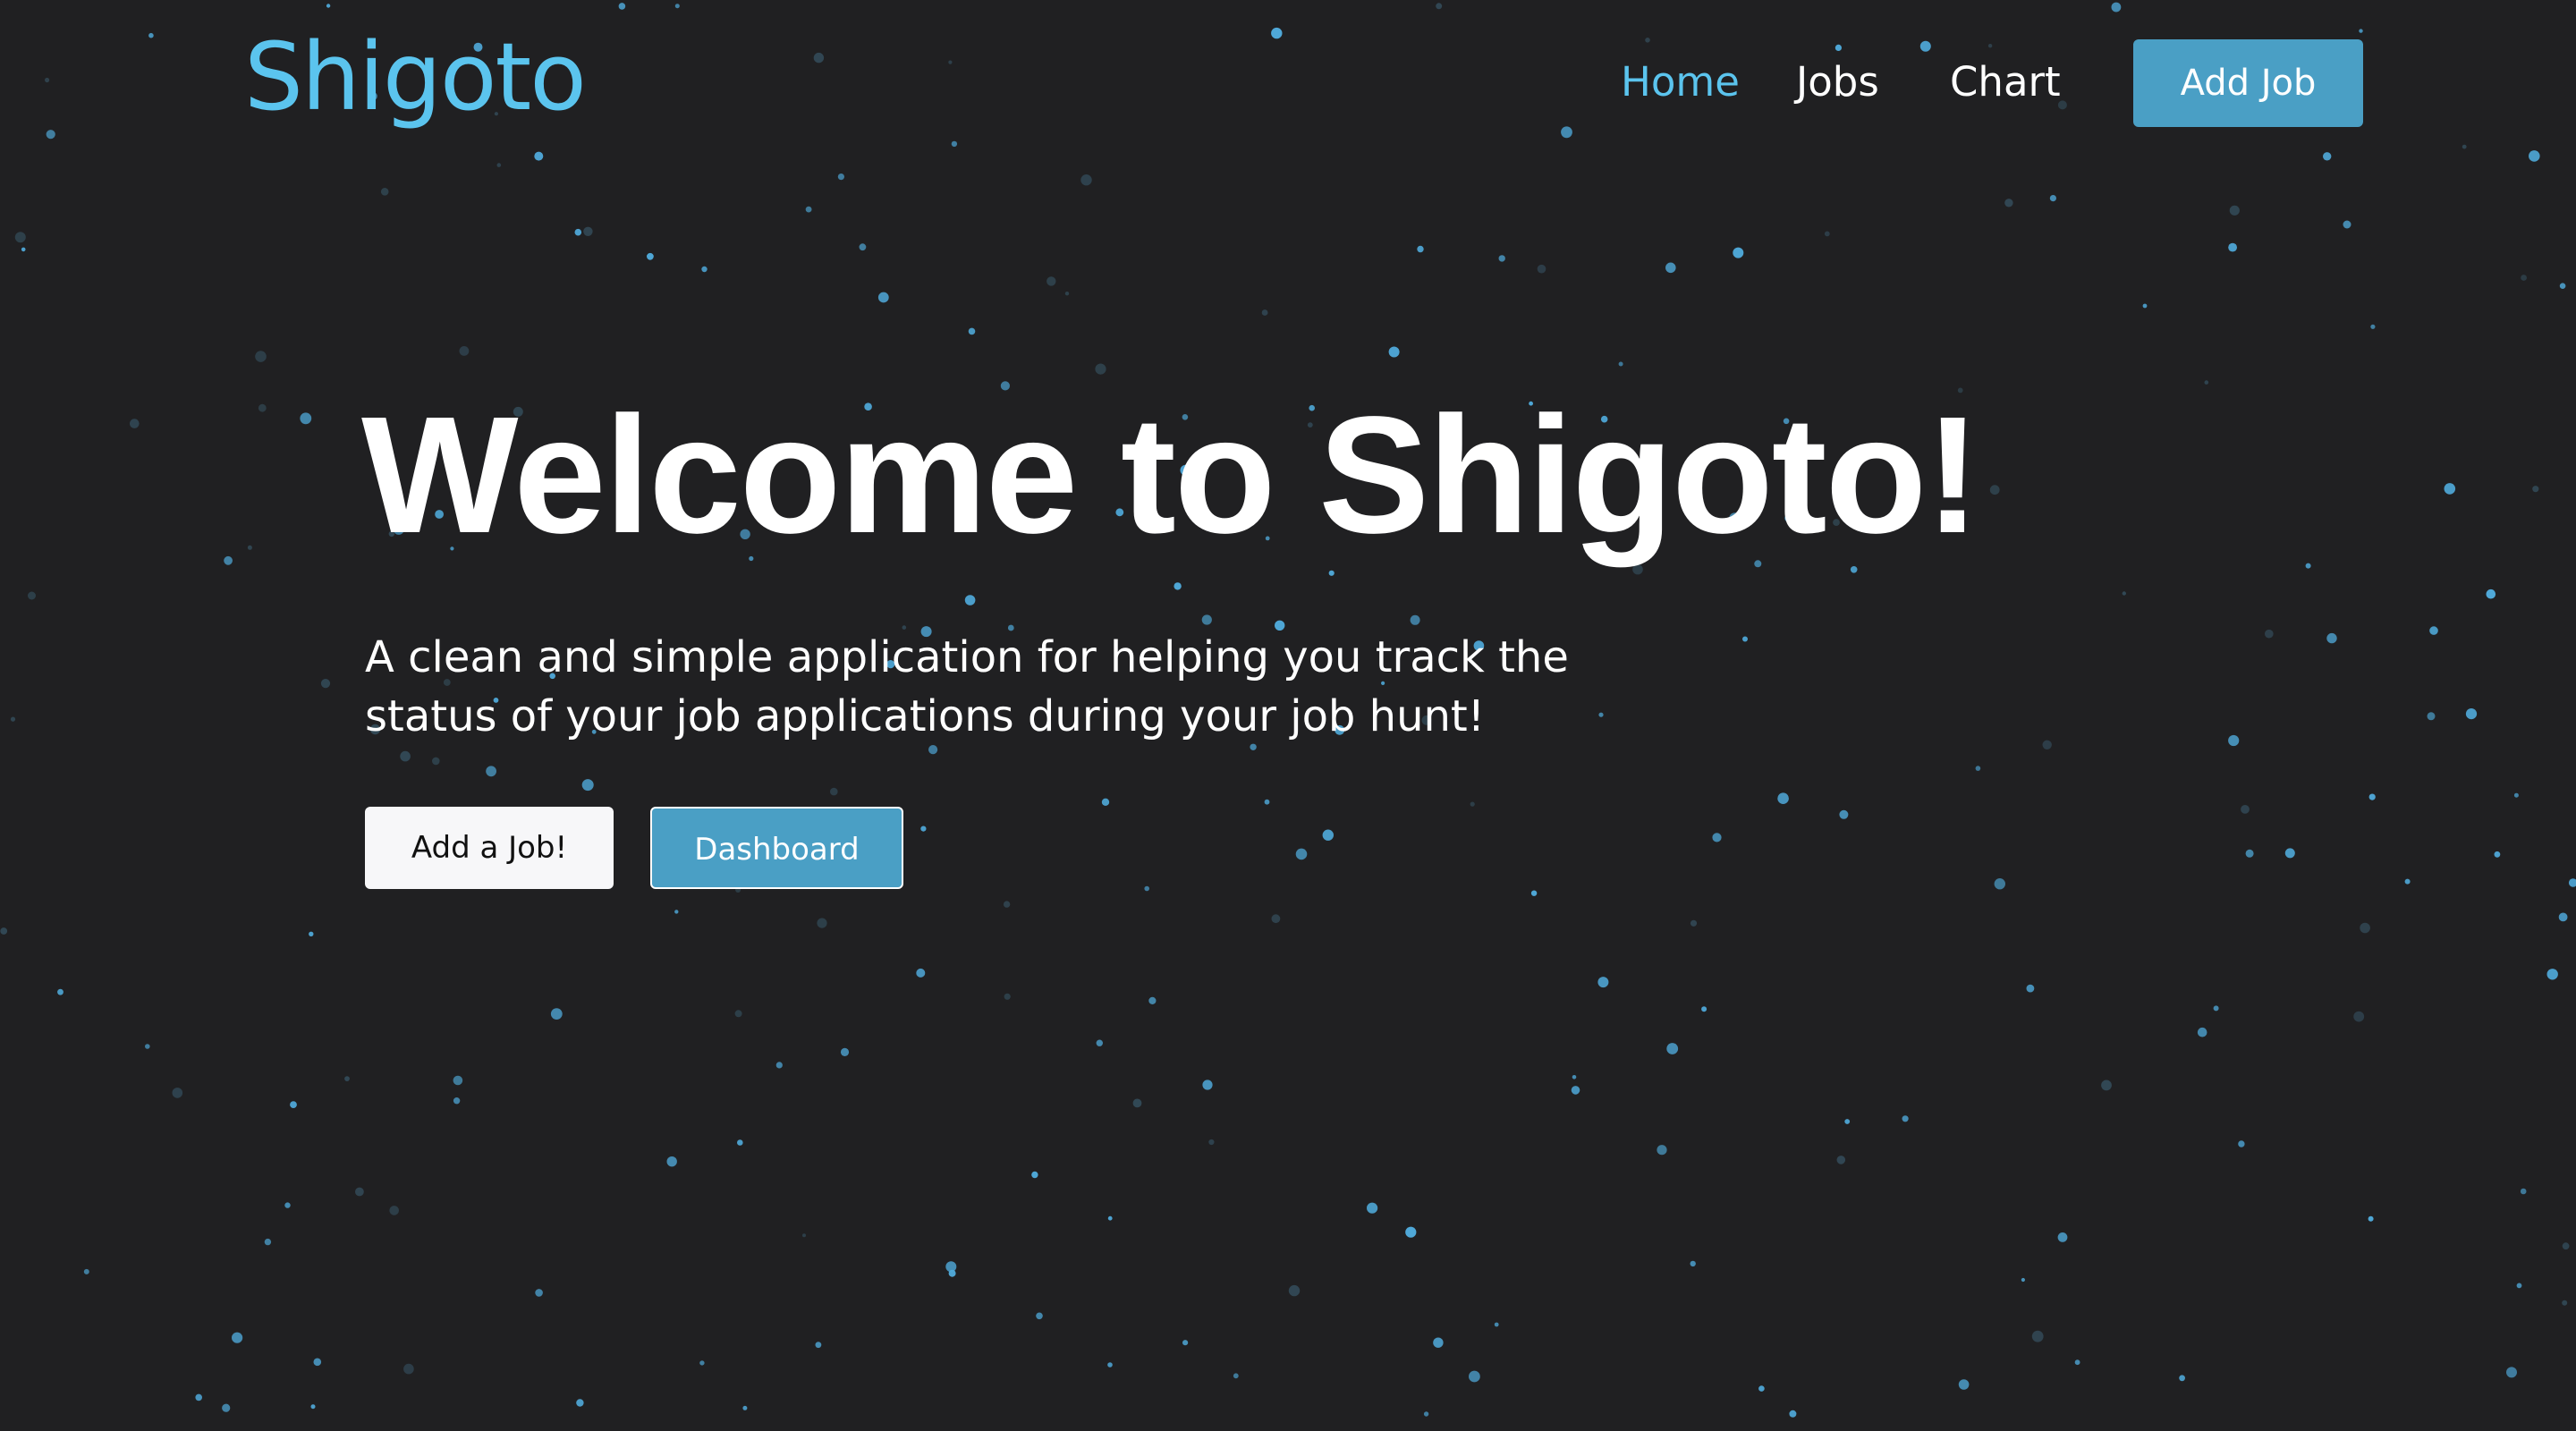  I want to click on hero-title: Welcome to Shigoto!, so click(1170, 476).